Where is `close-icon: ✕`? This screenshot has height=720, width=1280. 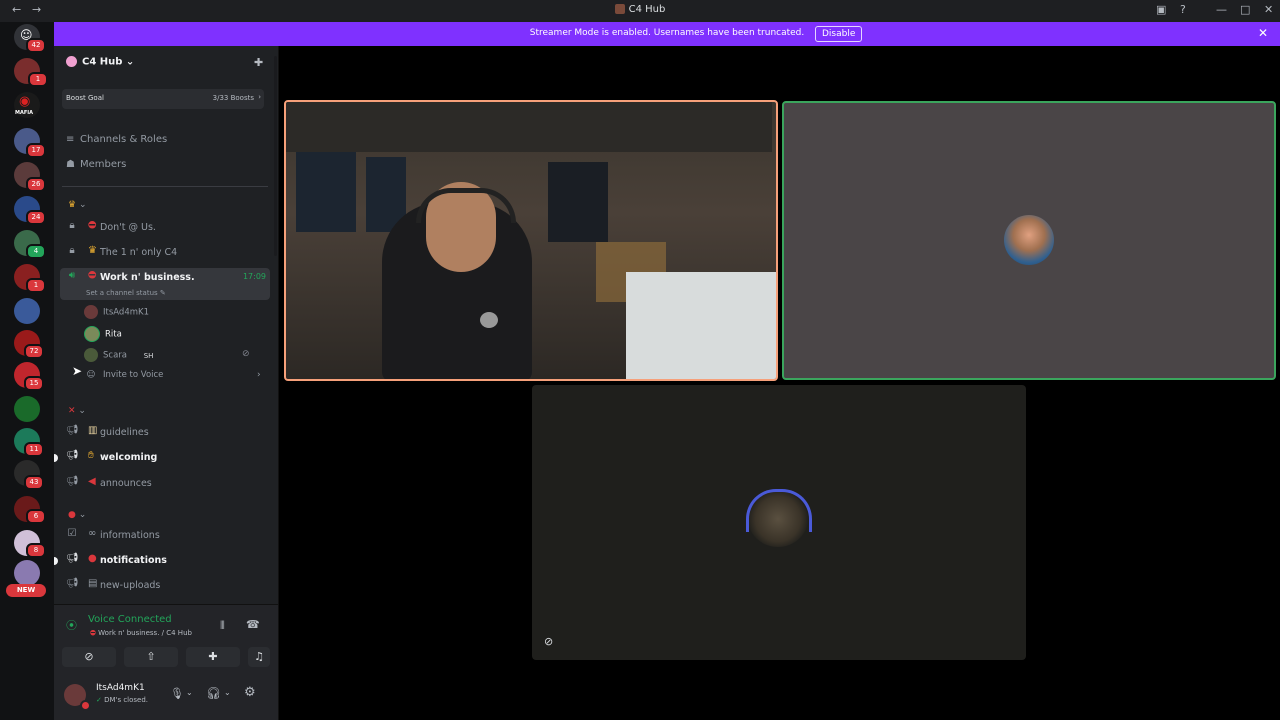
close-icon: ✕ is located at coordinates (1263, 33).